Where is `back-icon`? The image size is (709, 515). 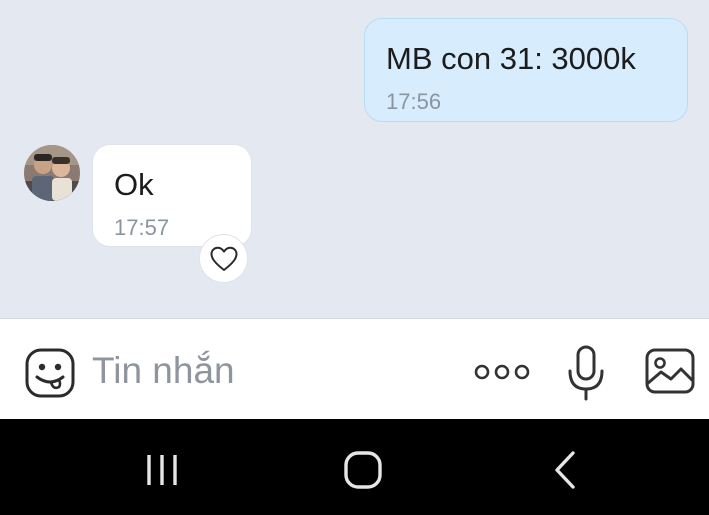 back-icon is located at coordinates (565, 470).